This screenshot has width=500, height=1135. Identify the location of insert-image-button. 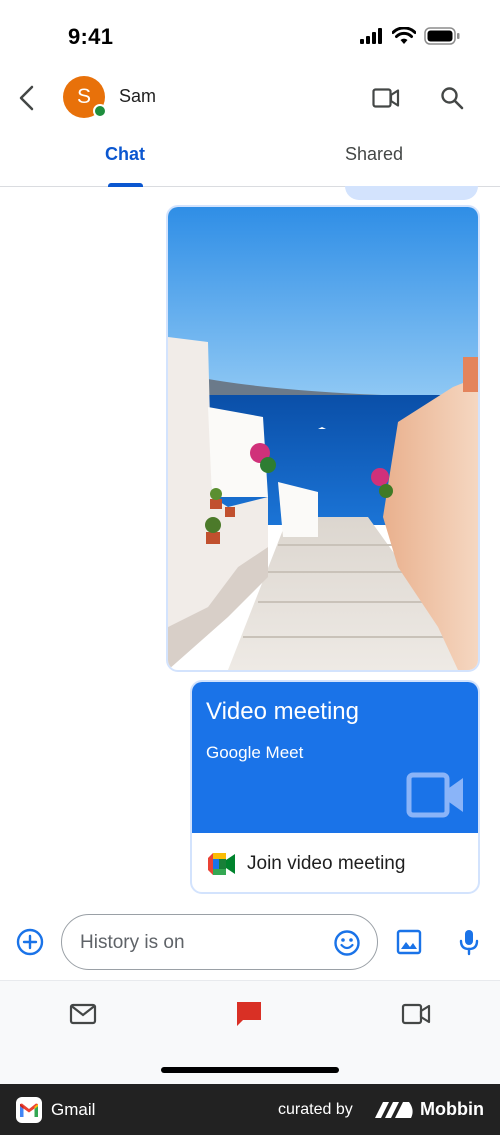
(409, 942).